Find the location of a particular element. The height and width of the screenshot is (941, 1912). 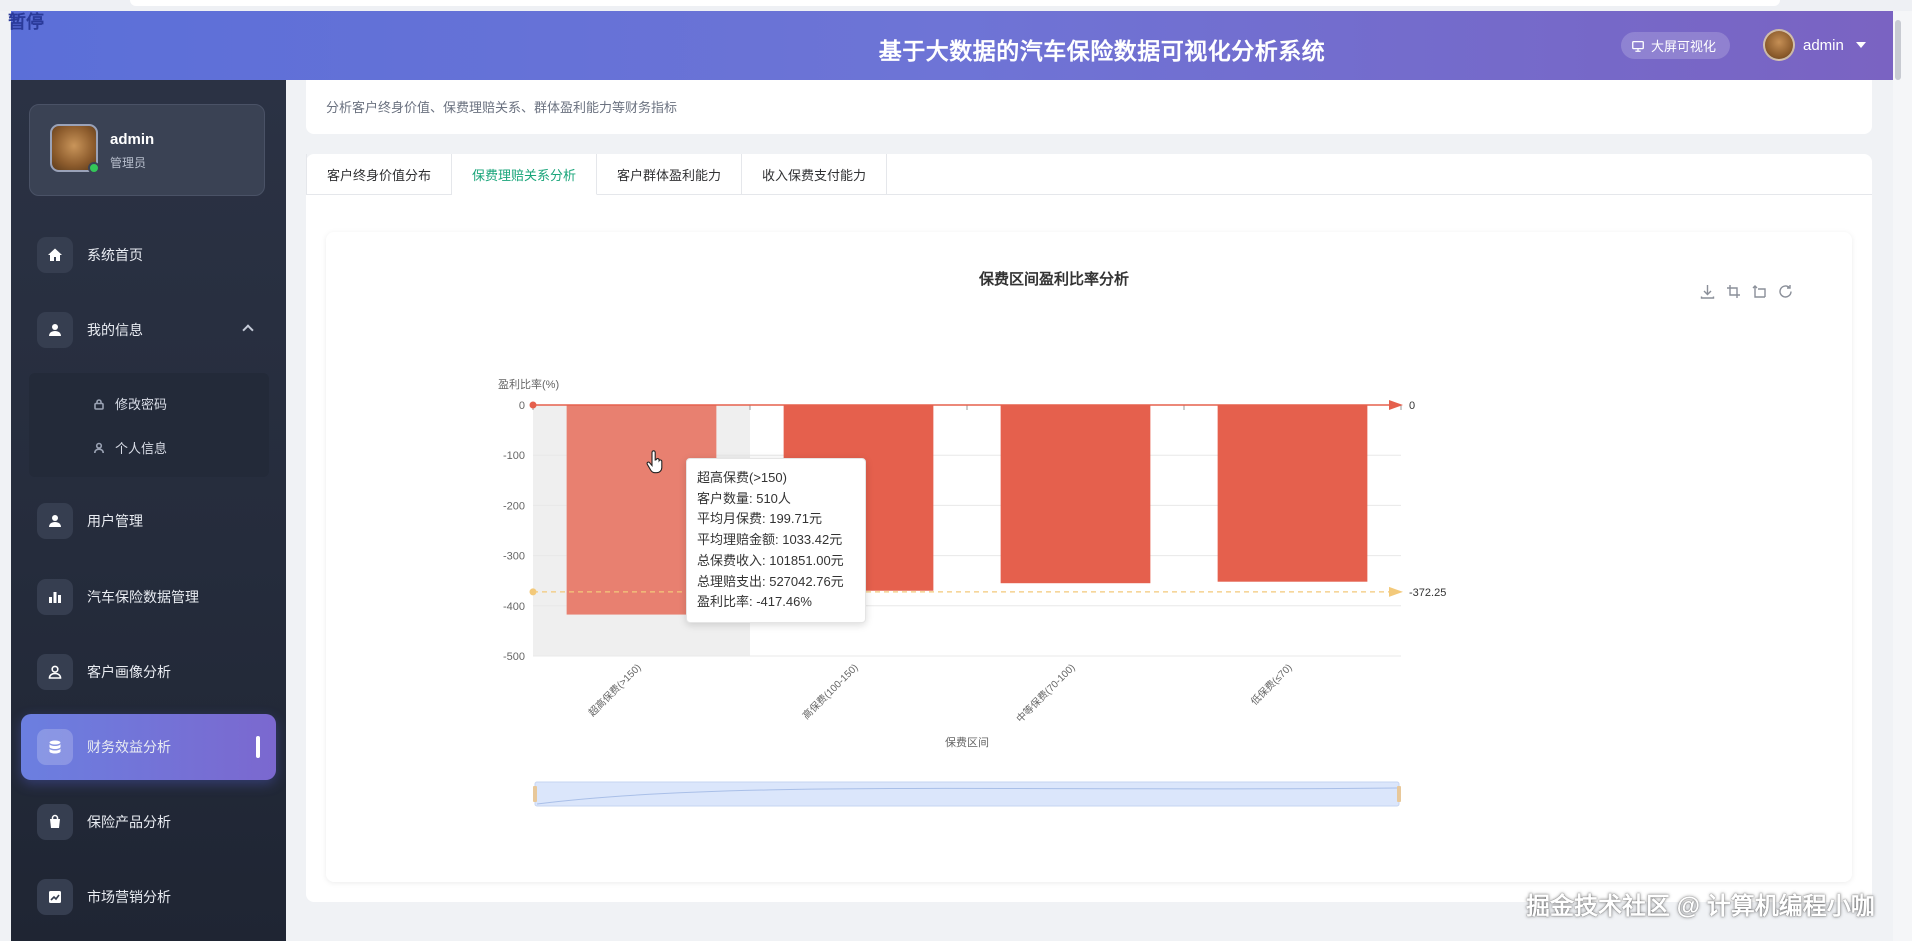

x-tick-label: 中等保费(70-100) is located at coordinates (1045, 693).